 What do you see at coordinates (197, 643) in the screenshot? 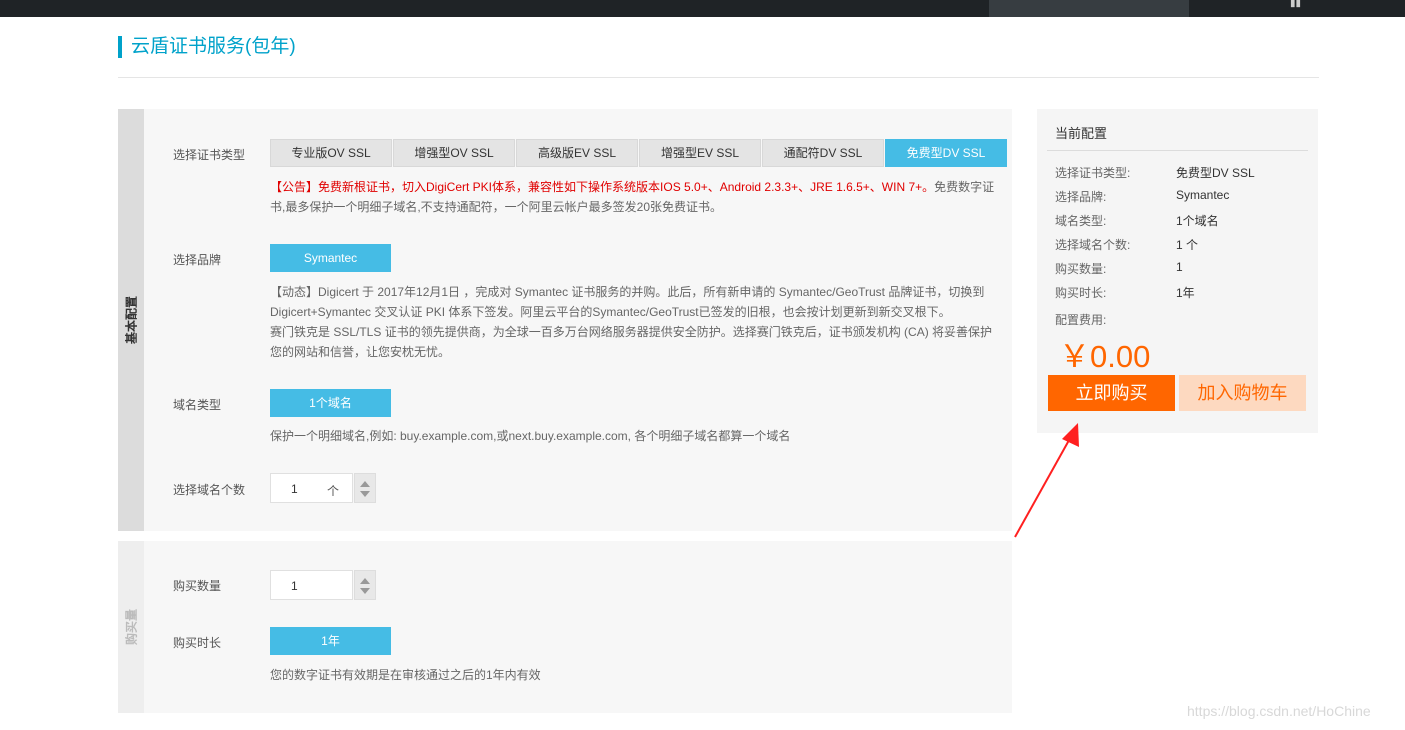
I see `duration-label: 购买时长` at bounding box center [197, 643].